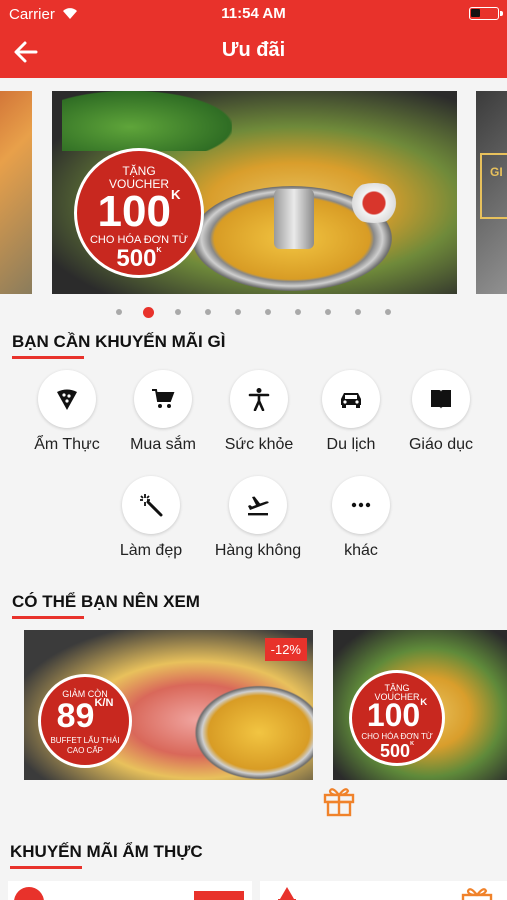 The height and width of the screenshot is (900, 507). I want to click on sauce-bowl-image, so click(374, 203).